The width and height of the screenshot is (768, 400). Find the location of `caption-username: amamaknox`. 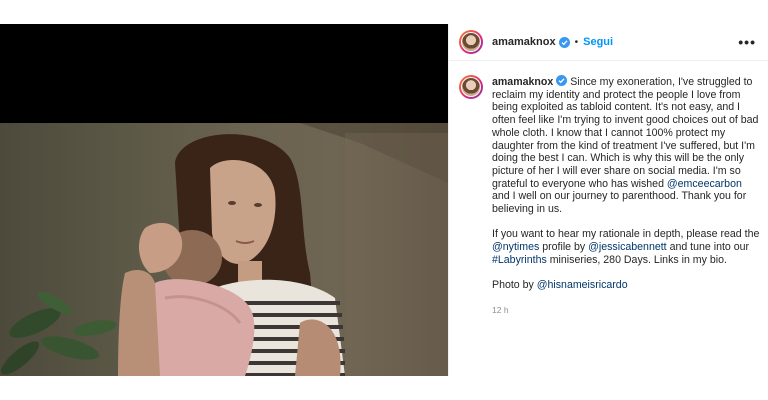

caption-username: amamaknox is located at coordinates (522, 82).